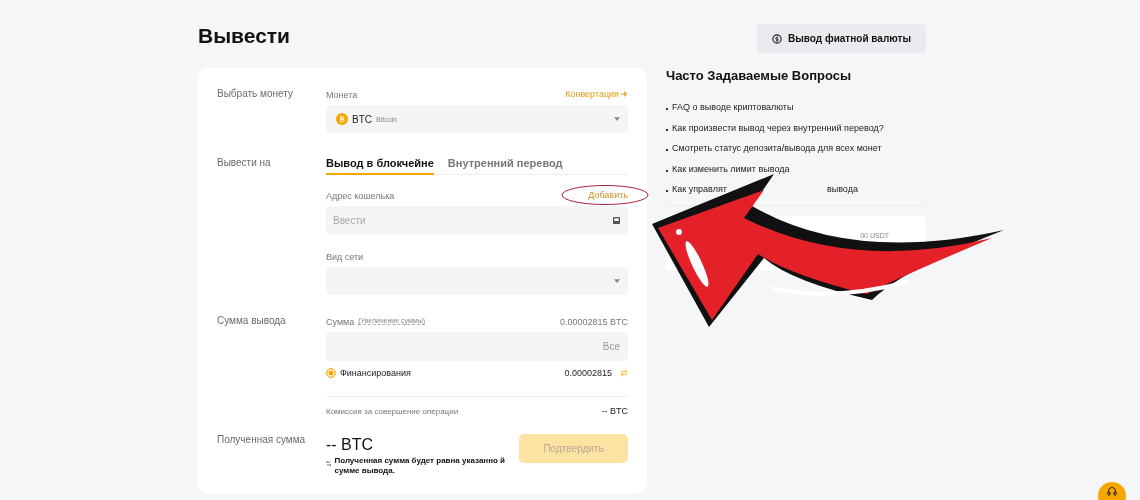  Describe the element at coordinates (392, 411) in the screenshot. I see `fee-label: Комиссия за совершение операции` at that location.